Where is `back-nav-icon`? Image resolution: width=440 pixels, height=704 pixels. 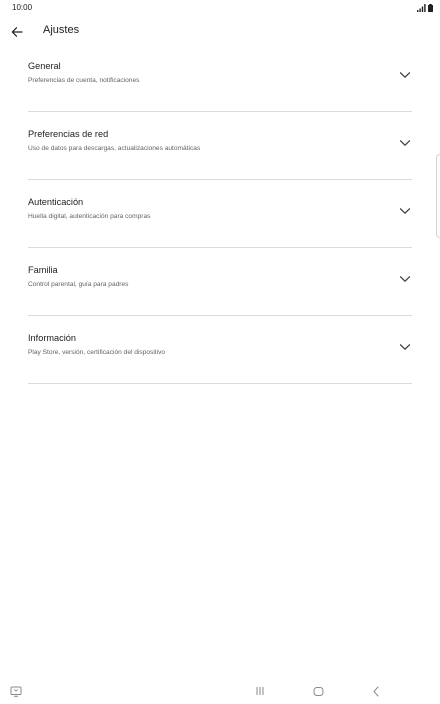
back-nav-icon is located at coordinates (376, 691).